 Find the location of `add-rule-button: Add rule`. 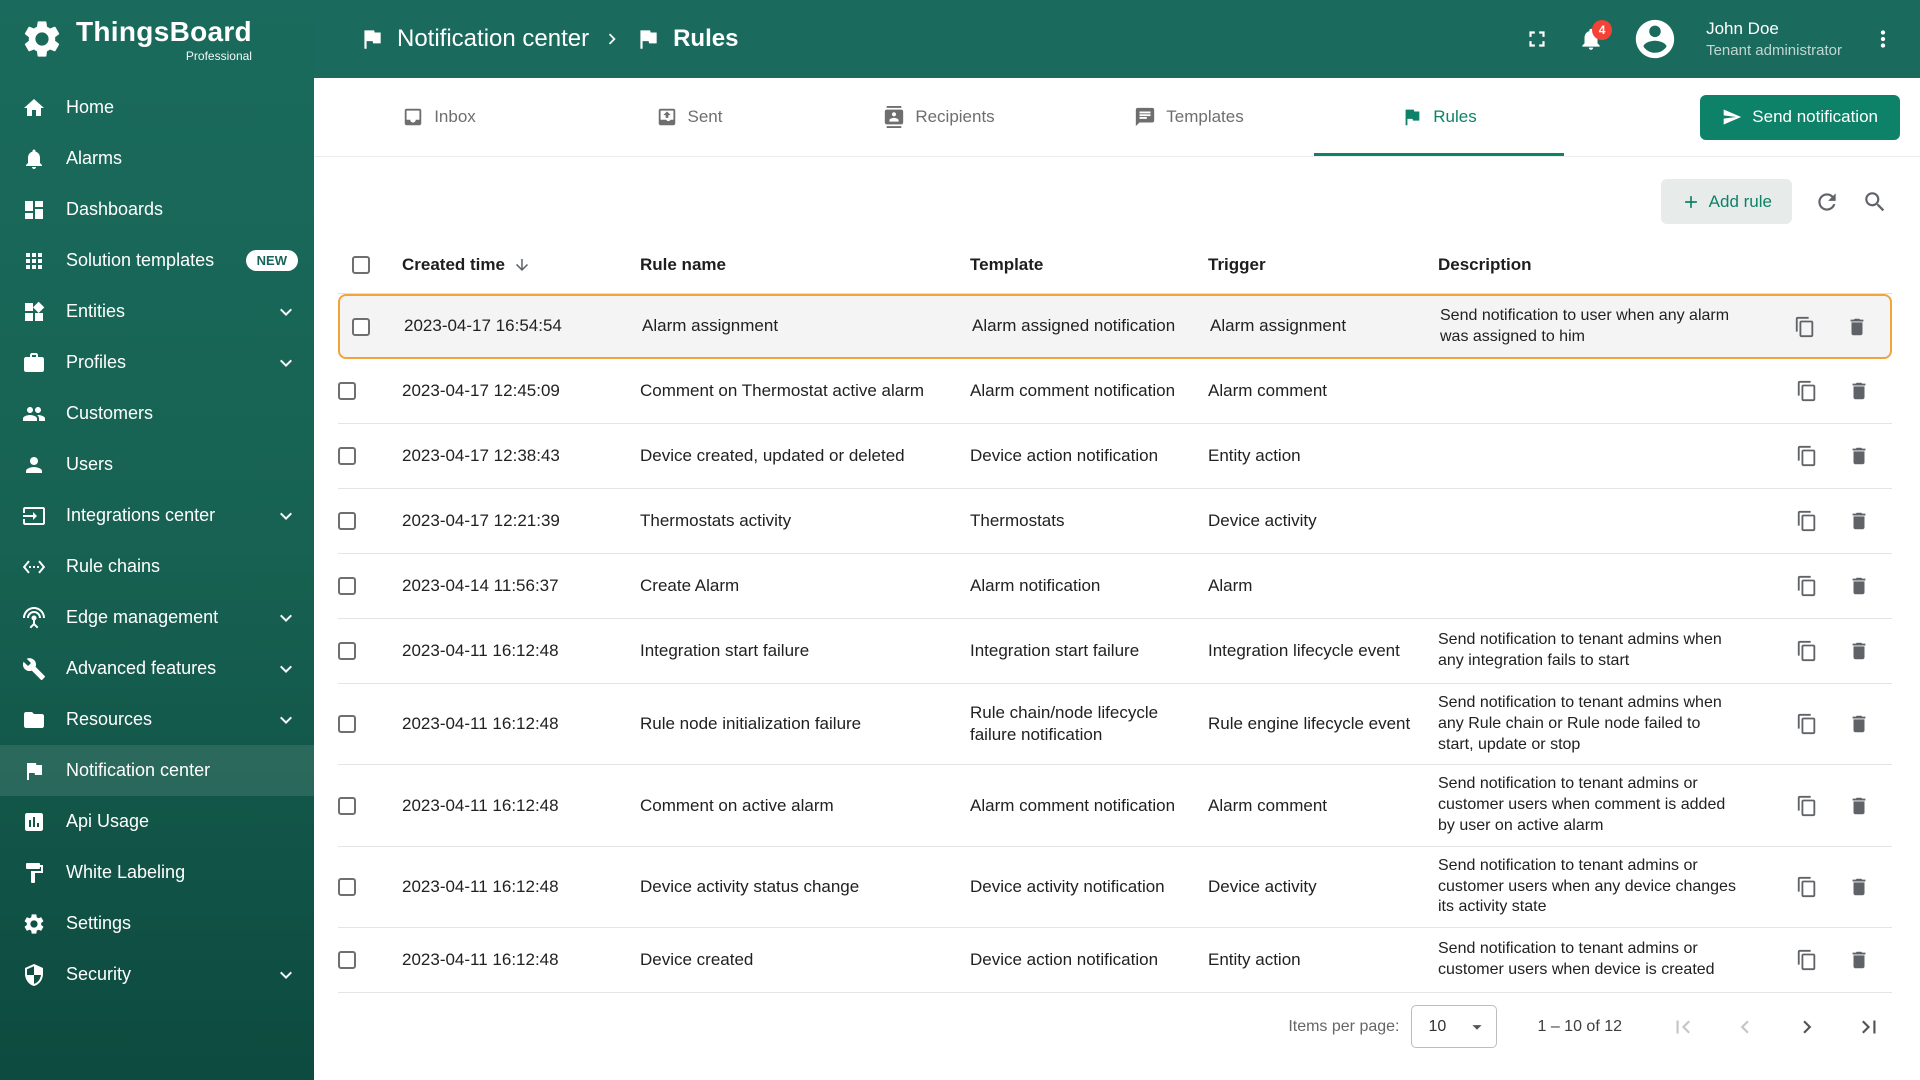

add-rule-button: Add rule is located at coordinates (1726, 201).